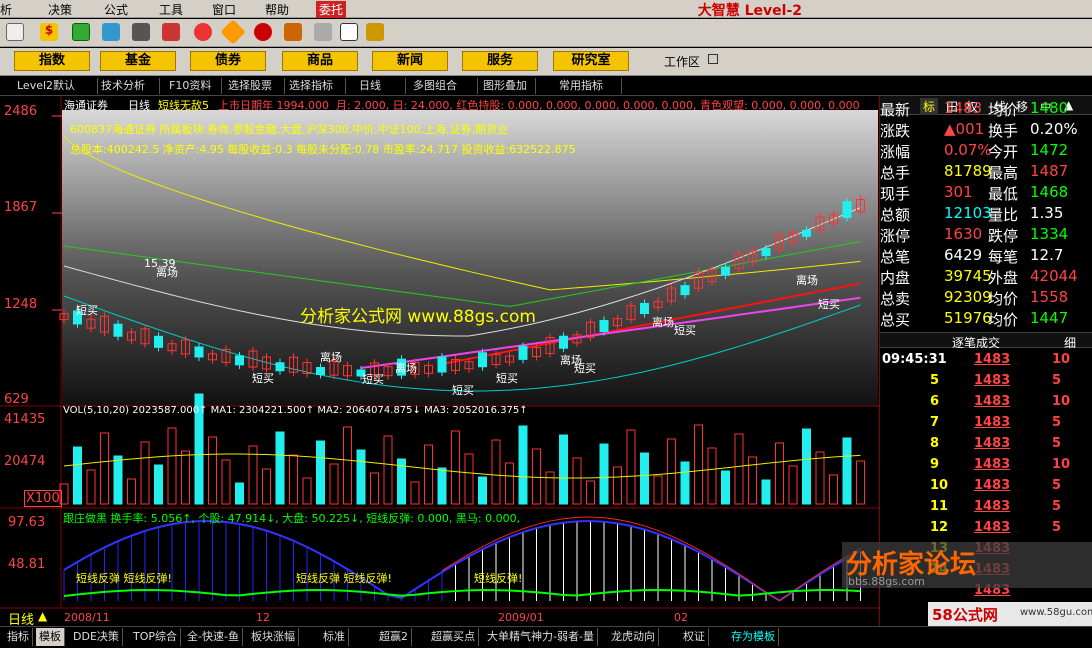 The height and width of the screenshot is (648, 1092). I want to click on opt-overlay: 图形叠加, so click(508, 86).